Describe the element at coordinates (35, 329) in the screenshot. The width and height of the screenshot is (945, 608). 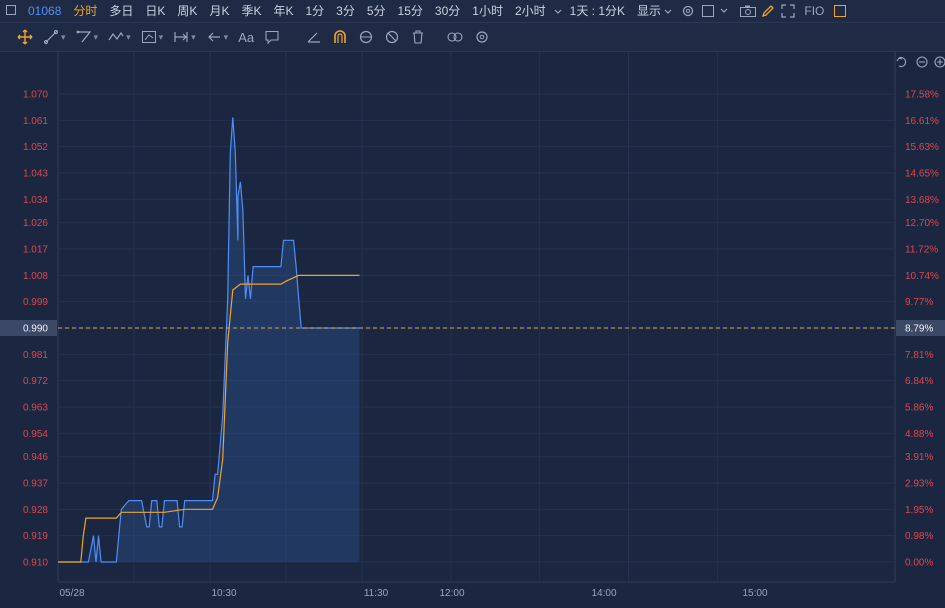
I see `current-price-label: 0.990` at that location.